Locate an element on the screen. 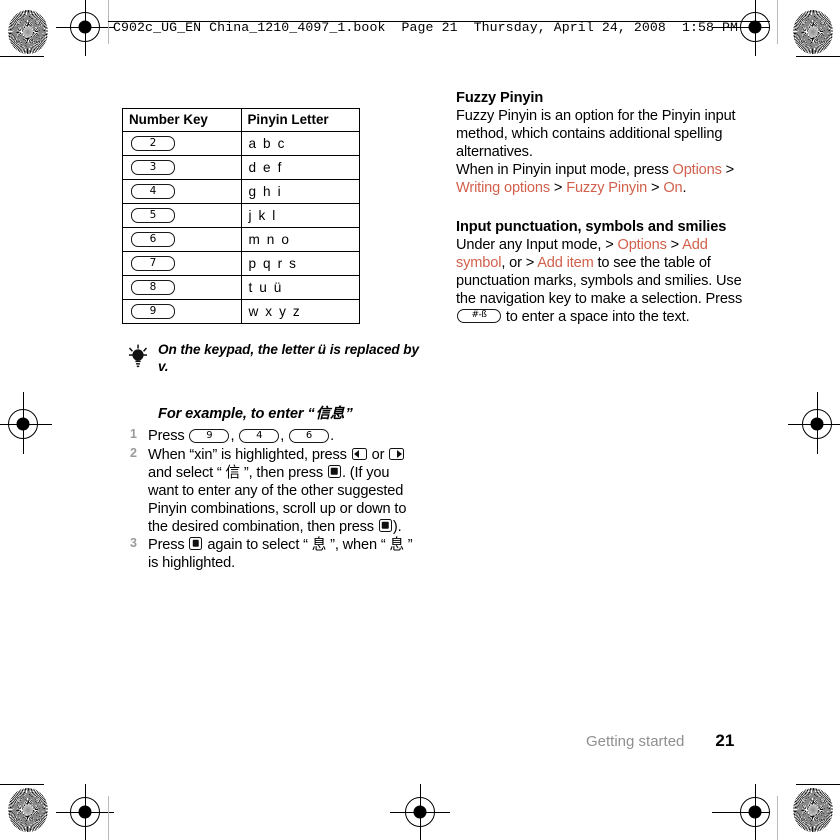 This screenshot has height=840, width=840. section-heading: Input punctuation, symbols and smilies is located at coordinates (591, 227).